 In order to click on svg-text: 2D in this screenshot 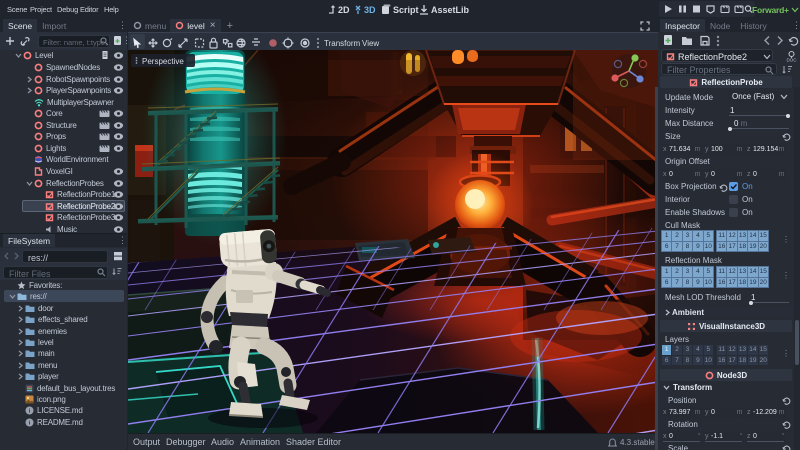, I will do `click(344, 10)`.